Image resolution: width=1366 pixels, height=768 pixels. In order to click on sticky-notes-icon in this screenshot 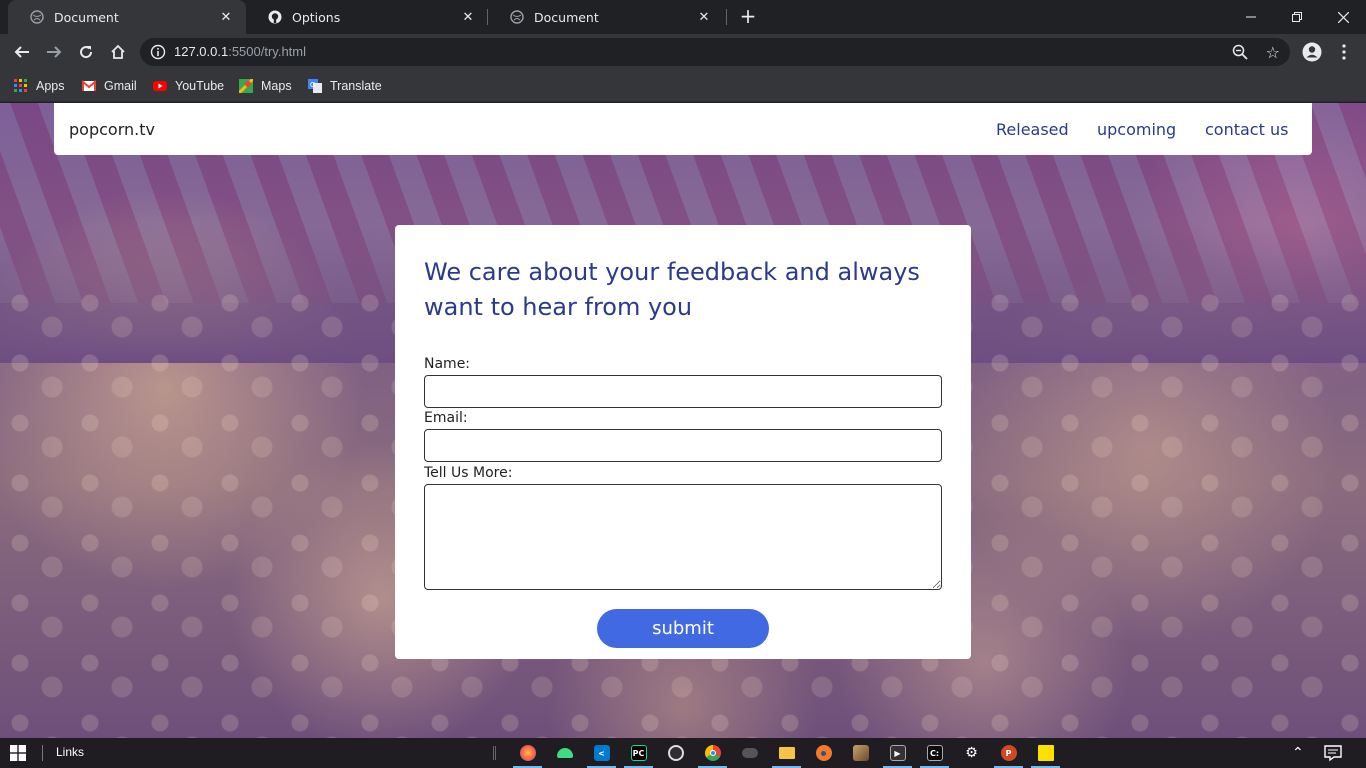, I will do `click(1045, 753)`.